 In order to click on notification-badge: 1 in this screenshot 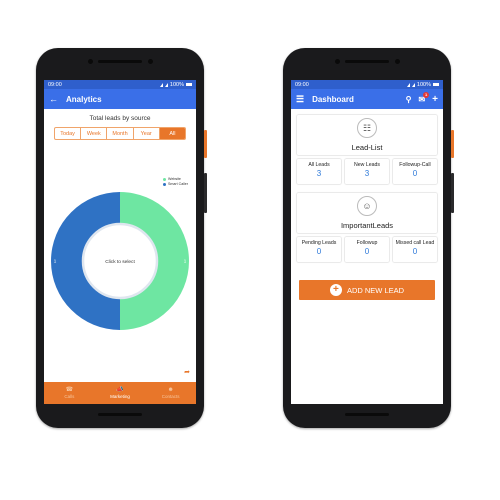, I will do `click(426, 94)`.